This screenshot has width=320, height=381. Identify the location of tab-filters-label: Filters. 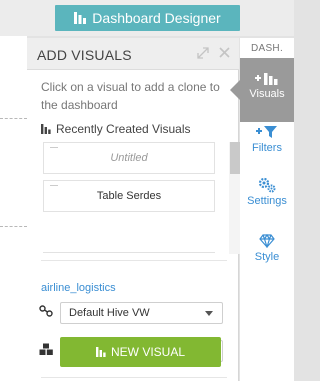
(267, 148).